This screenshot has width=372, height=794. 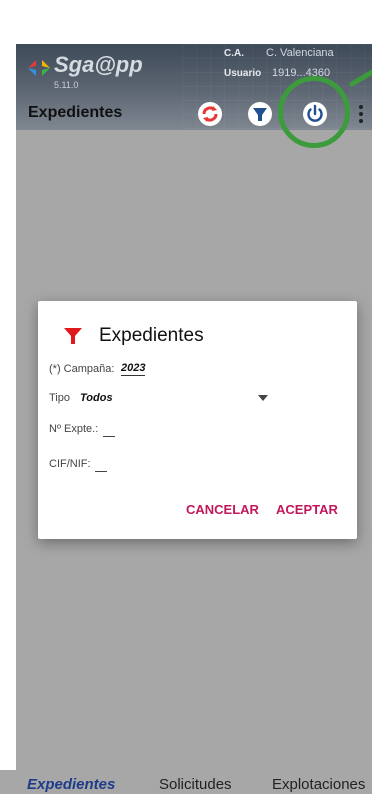 I want to click on cif-label: CIF/NIF:, so click(x=70, y=464).